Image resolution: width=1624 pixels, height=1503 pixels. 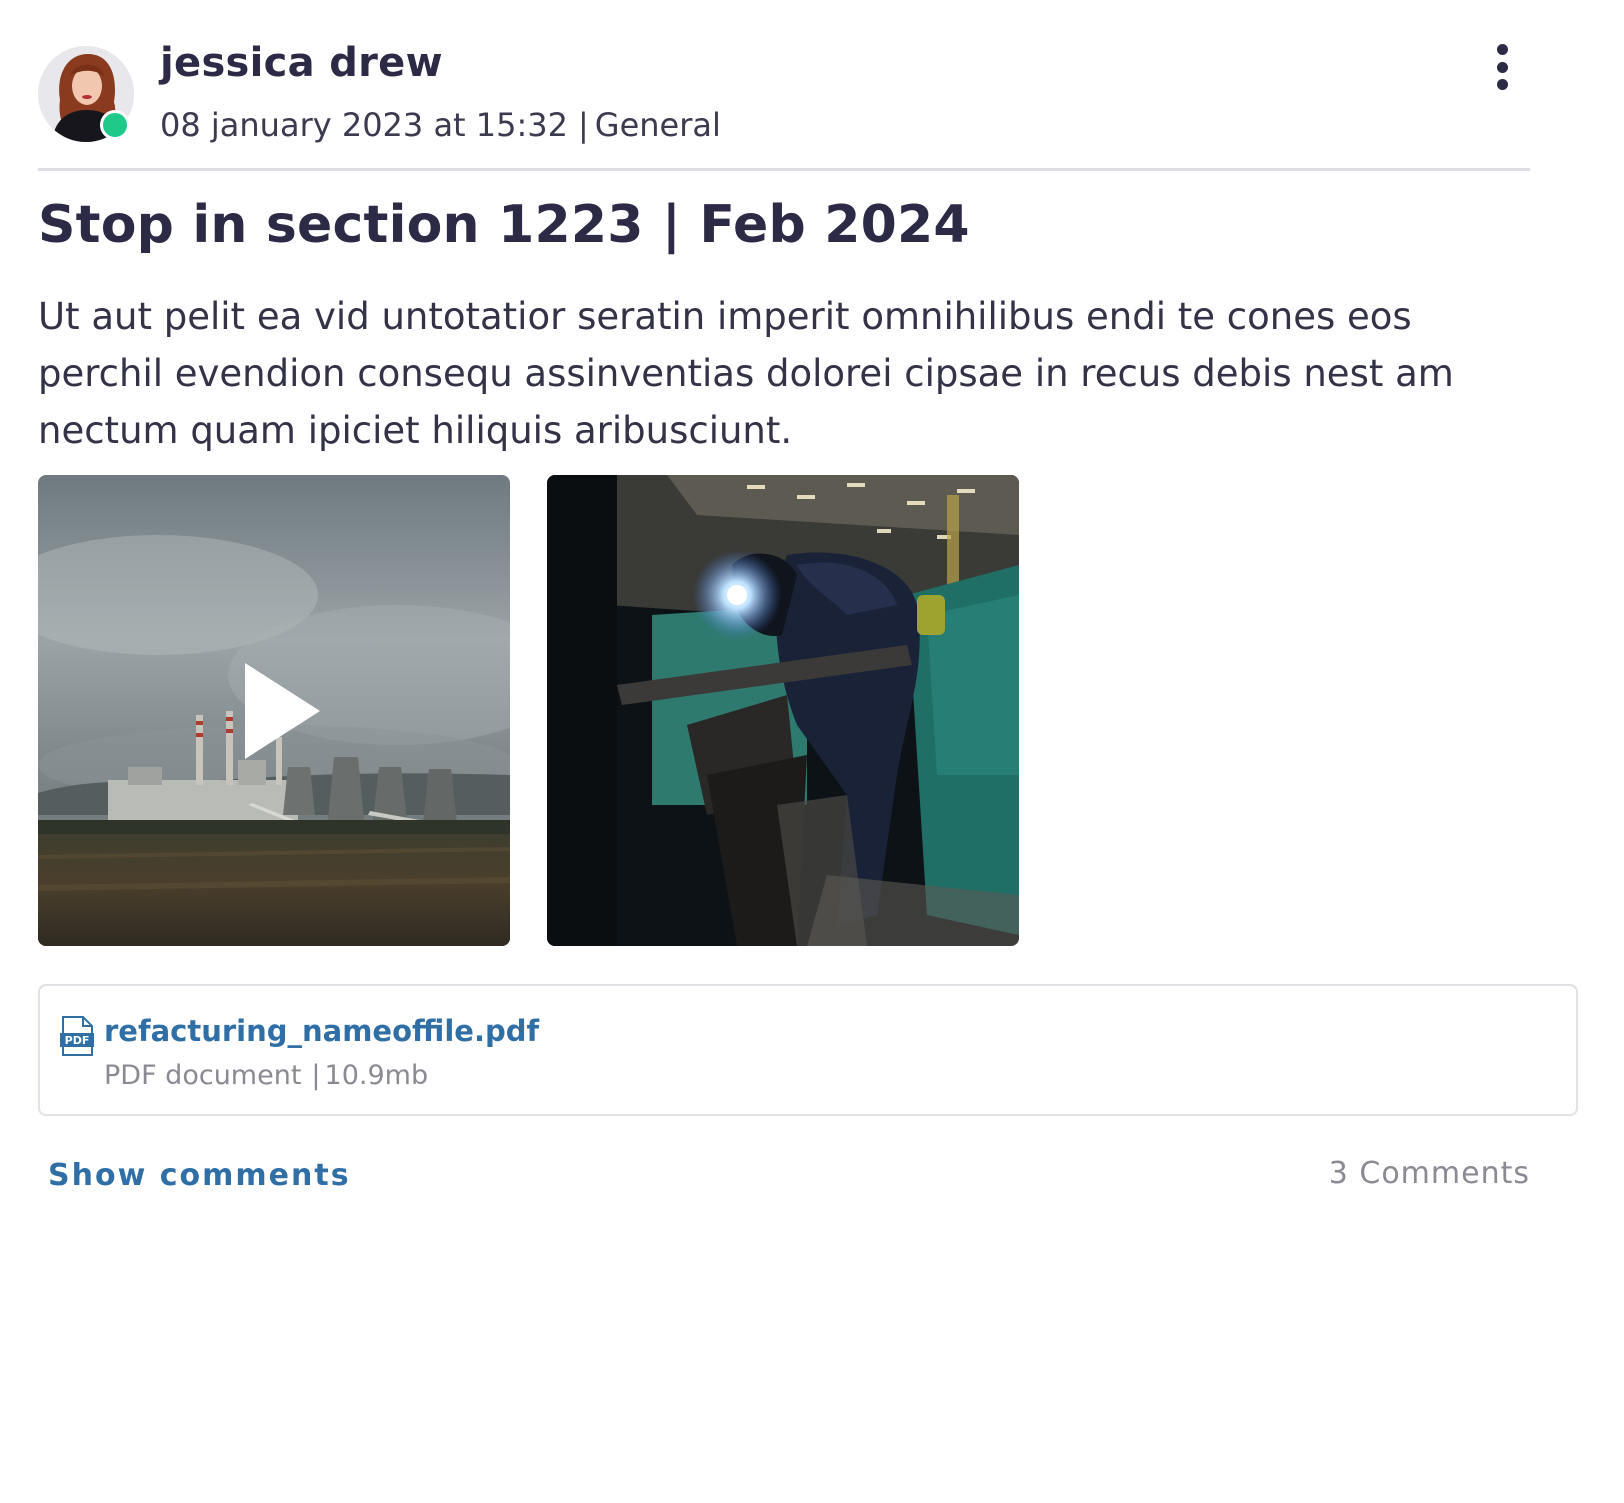 I want to click on author-name: jessica drew, so click(x=301, y=63).